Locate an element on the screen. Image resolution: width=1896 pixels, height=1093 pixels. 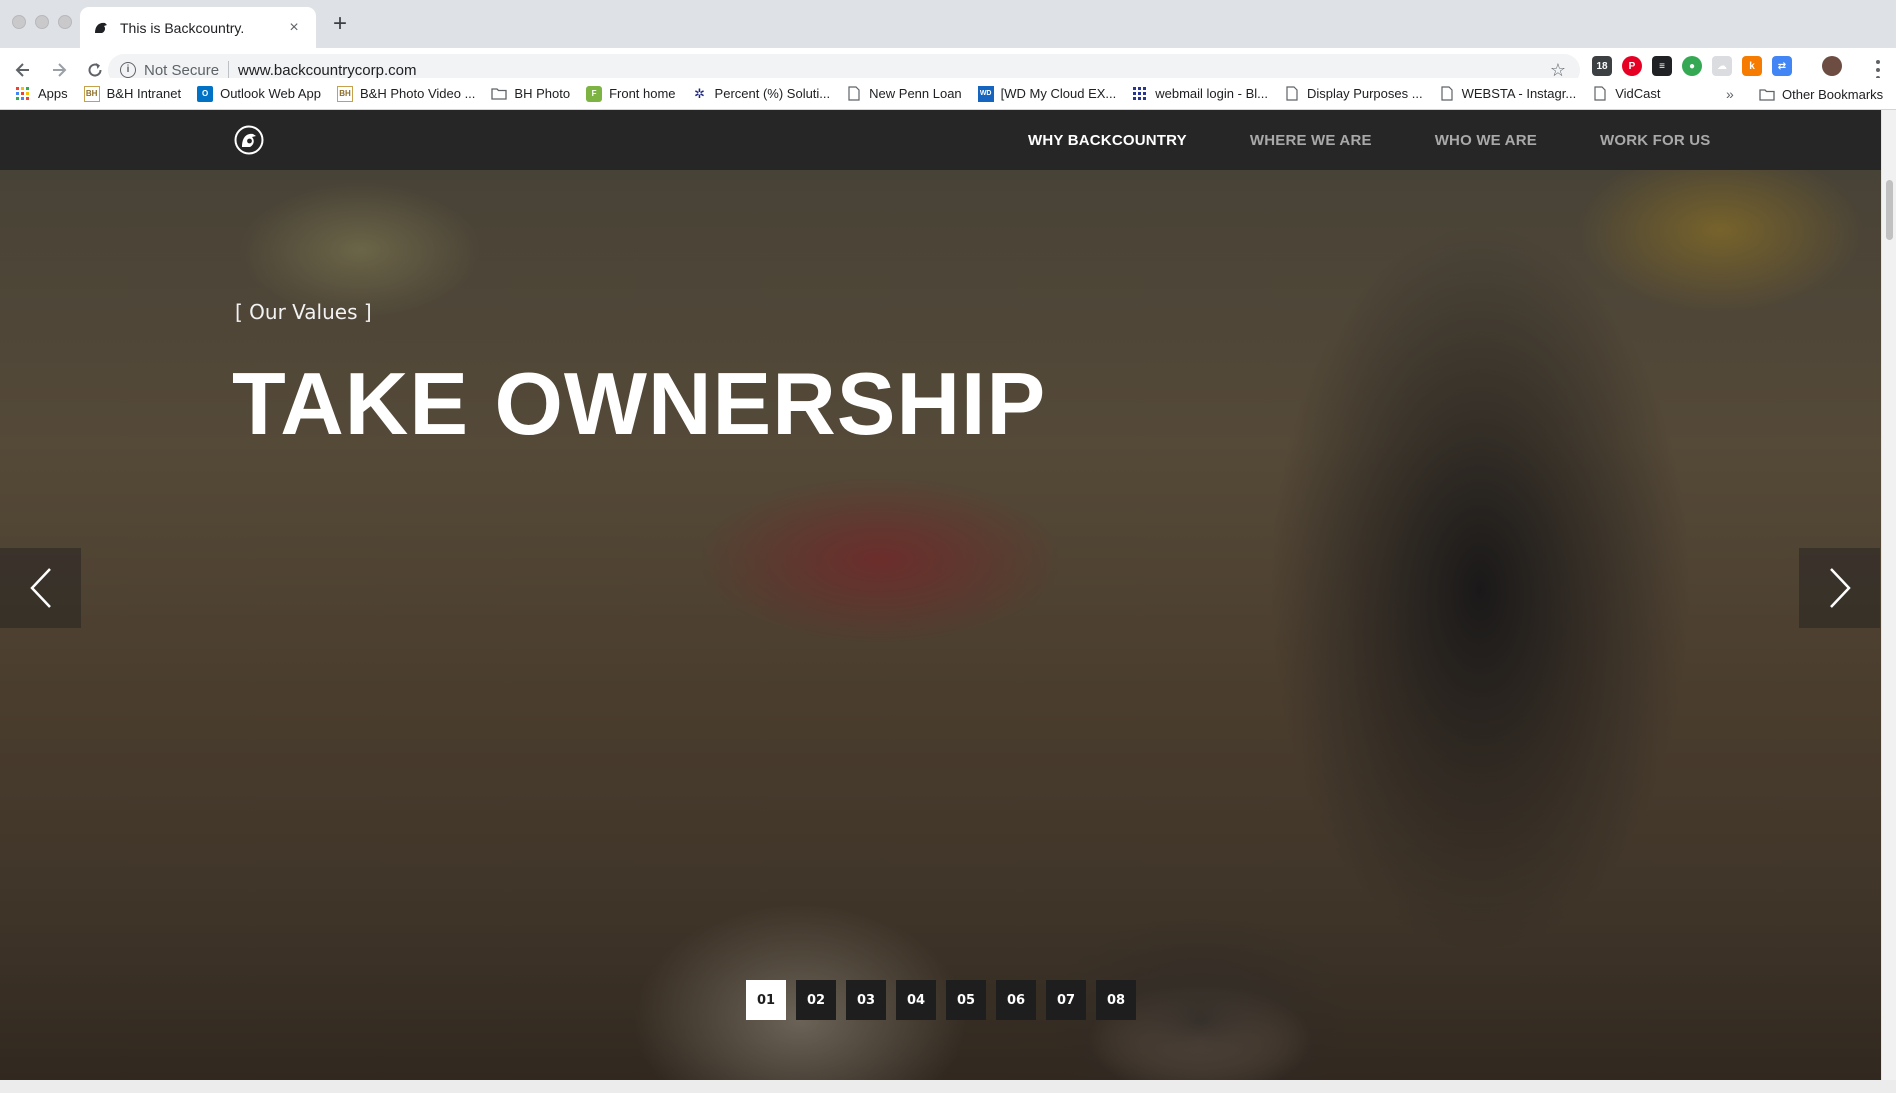
bookmark-label: BH Photo is located at coordinates (542, 93).